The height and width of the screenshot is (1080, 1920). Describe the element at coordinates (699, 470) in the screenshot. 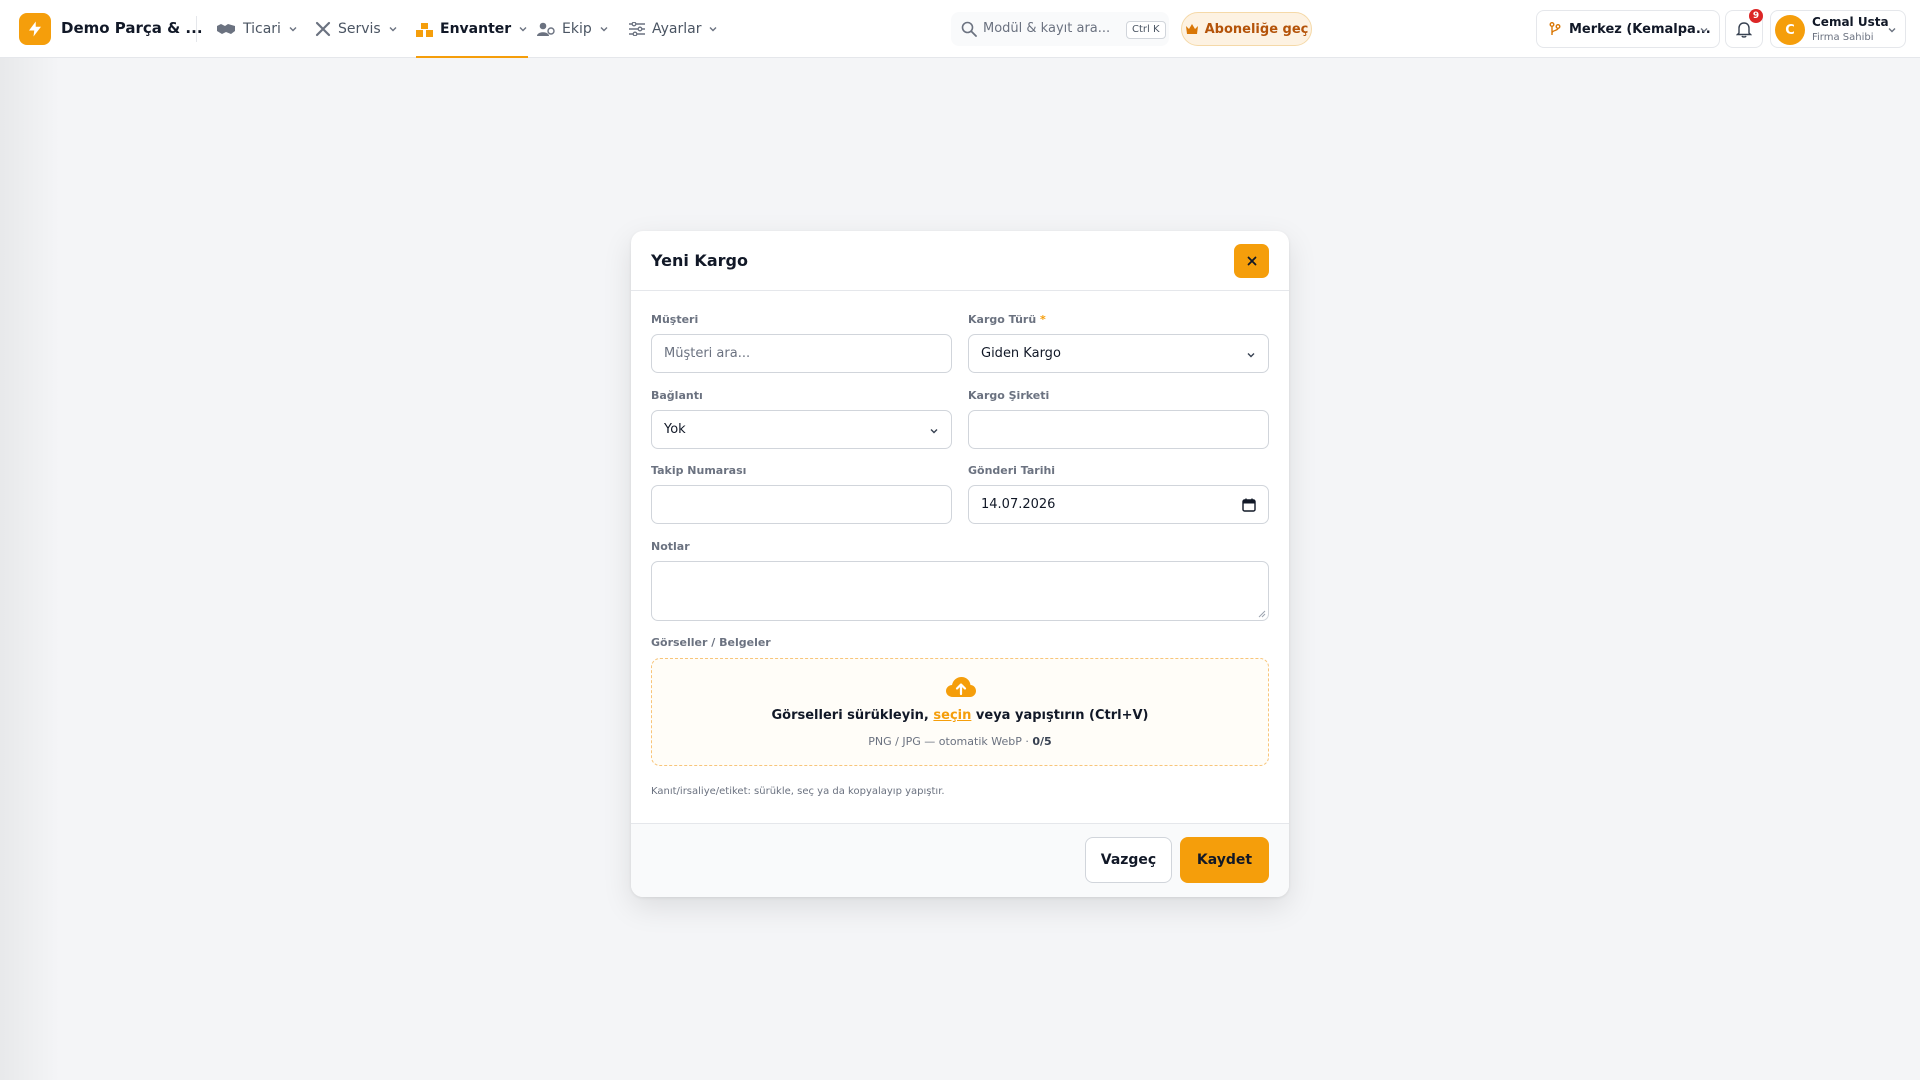

I see `tracking-number-label: Takip Numarası` at that location.